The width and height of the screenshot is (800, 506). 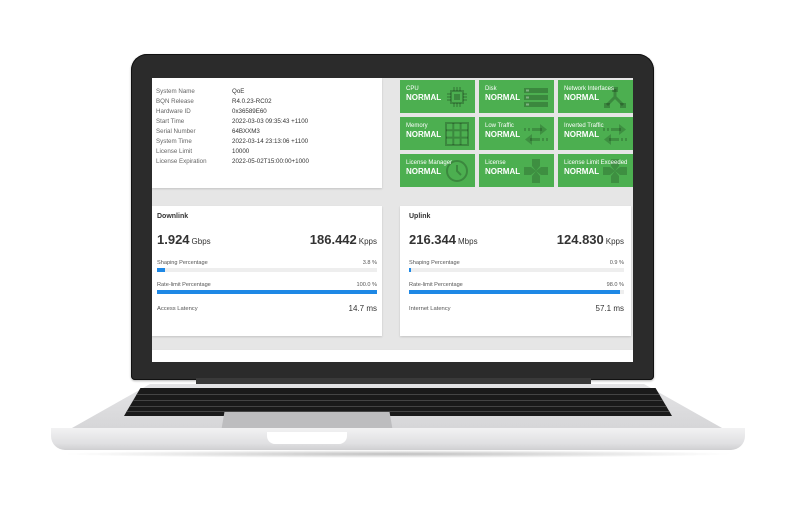 I want to click on system-info-value: 10000, so click(x=241, y=151).